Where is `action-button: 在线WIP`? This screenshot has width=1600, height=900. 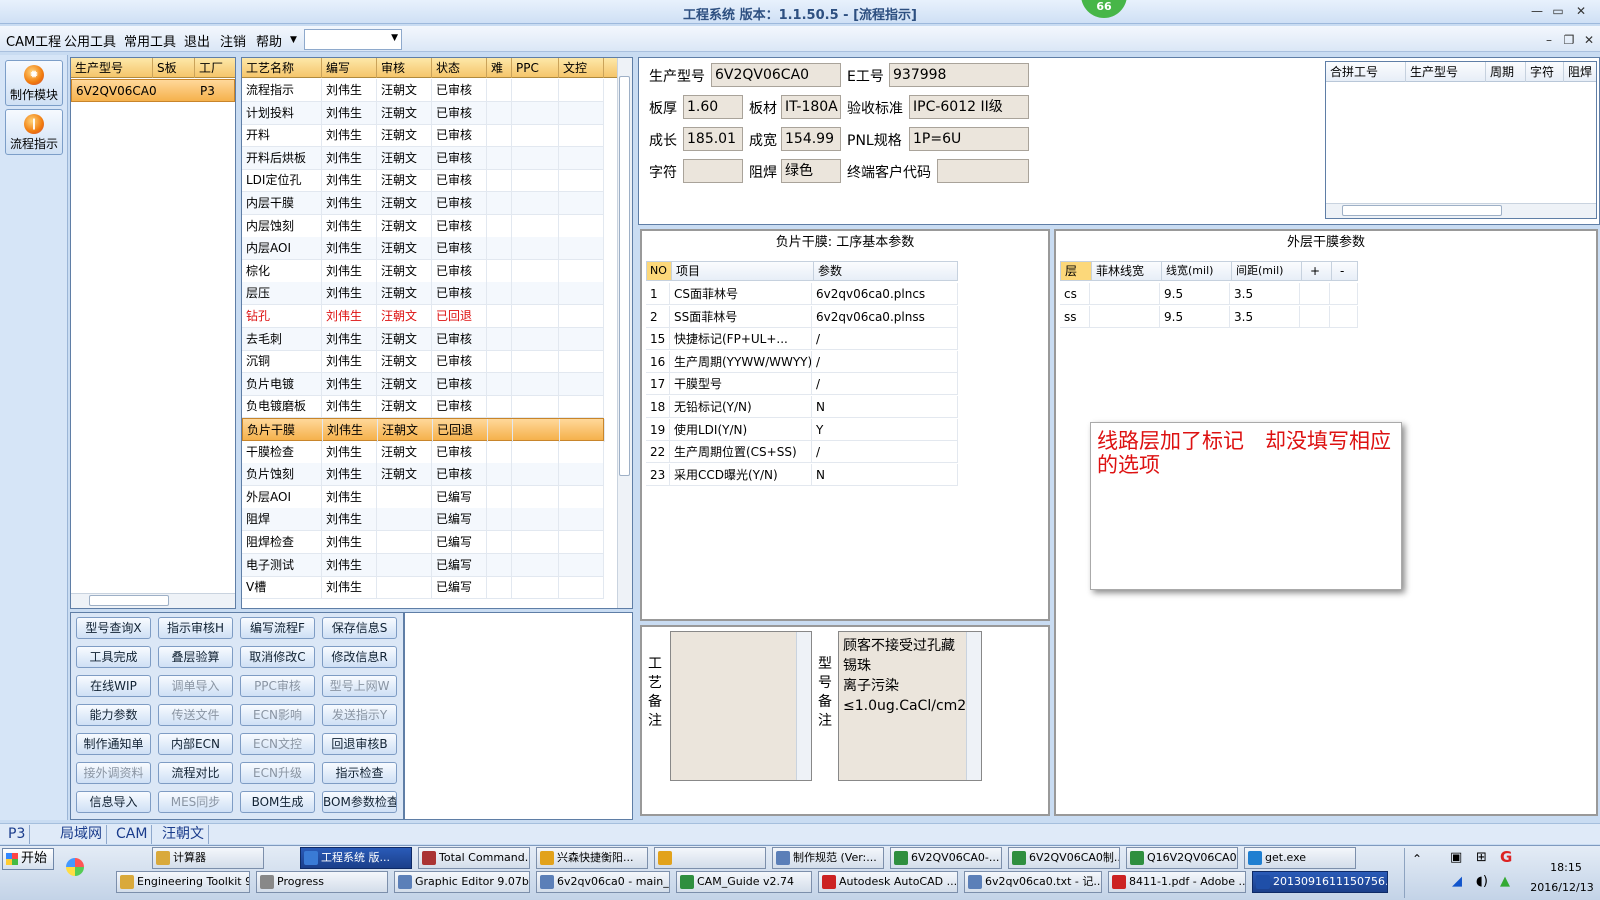 action-button: 在线WIP is located at coordinates (113, 686).